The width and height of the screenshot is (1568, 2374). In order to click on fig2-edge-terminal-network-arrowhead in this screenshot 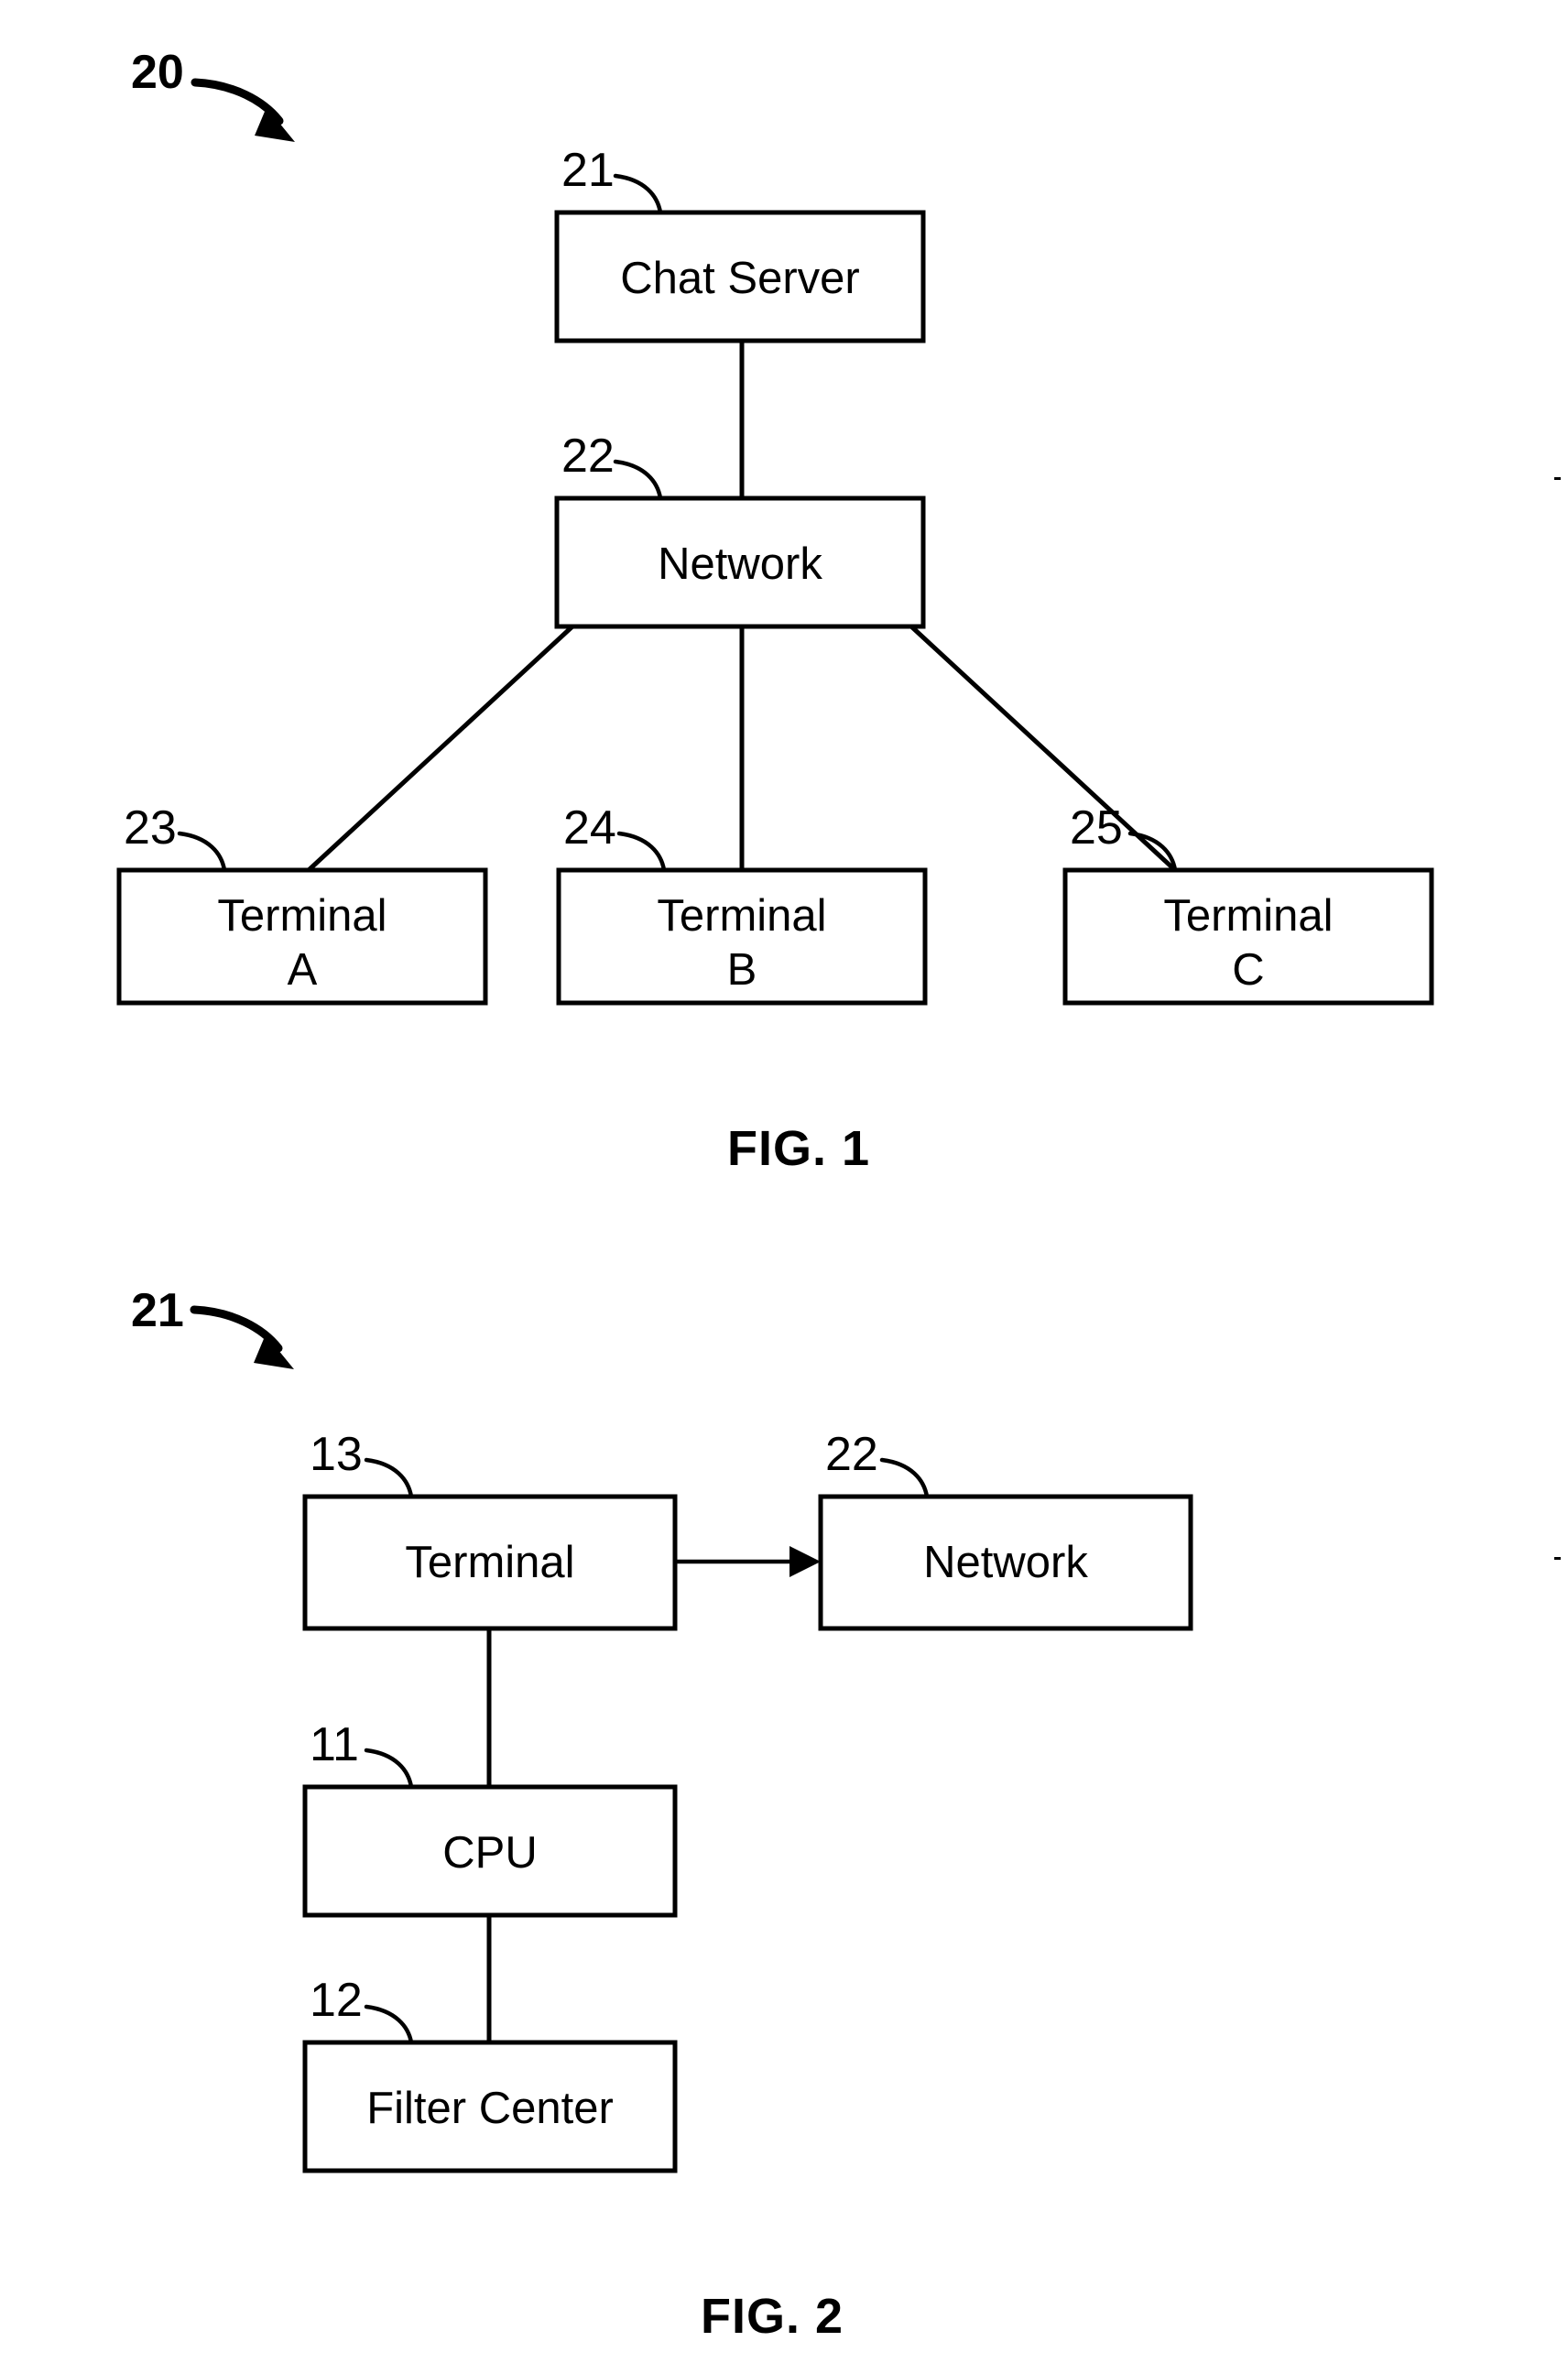, I will do `click(805, 1561)`.